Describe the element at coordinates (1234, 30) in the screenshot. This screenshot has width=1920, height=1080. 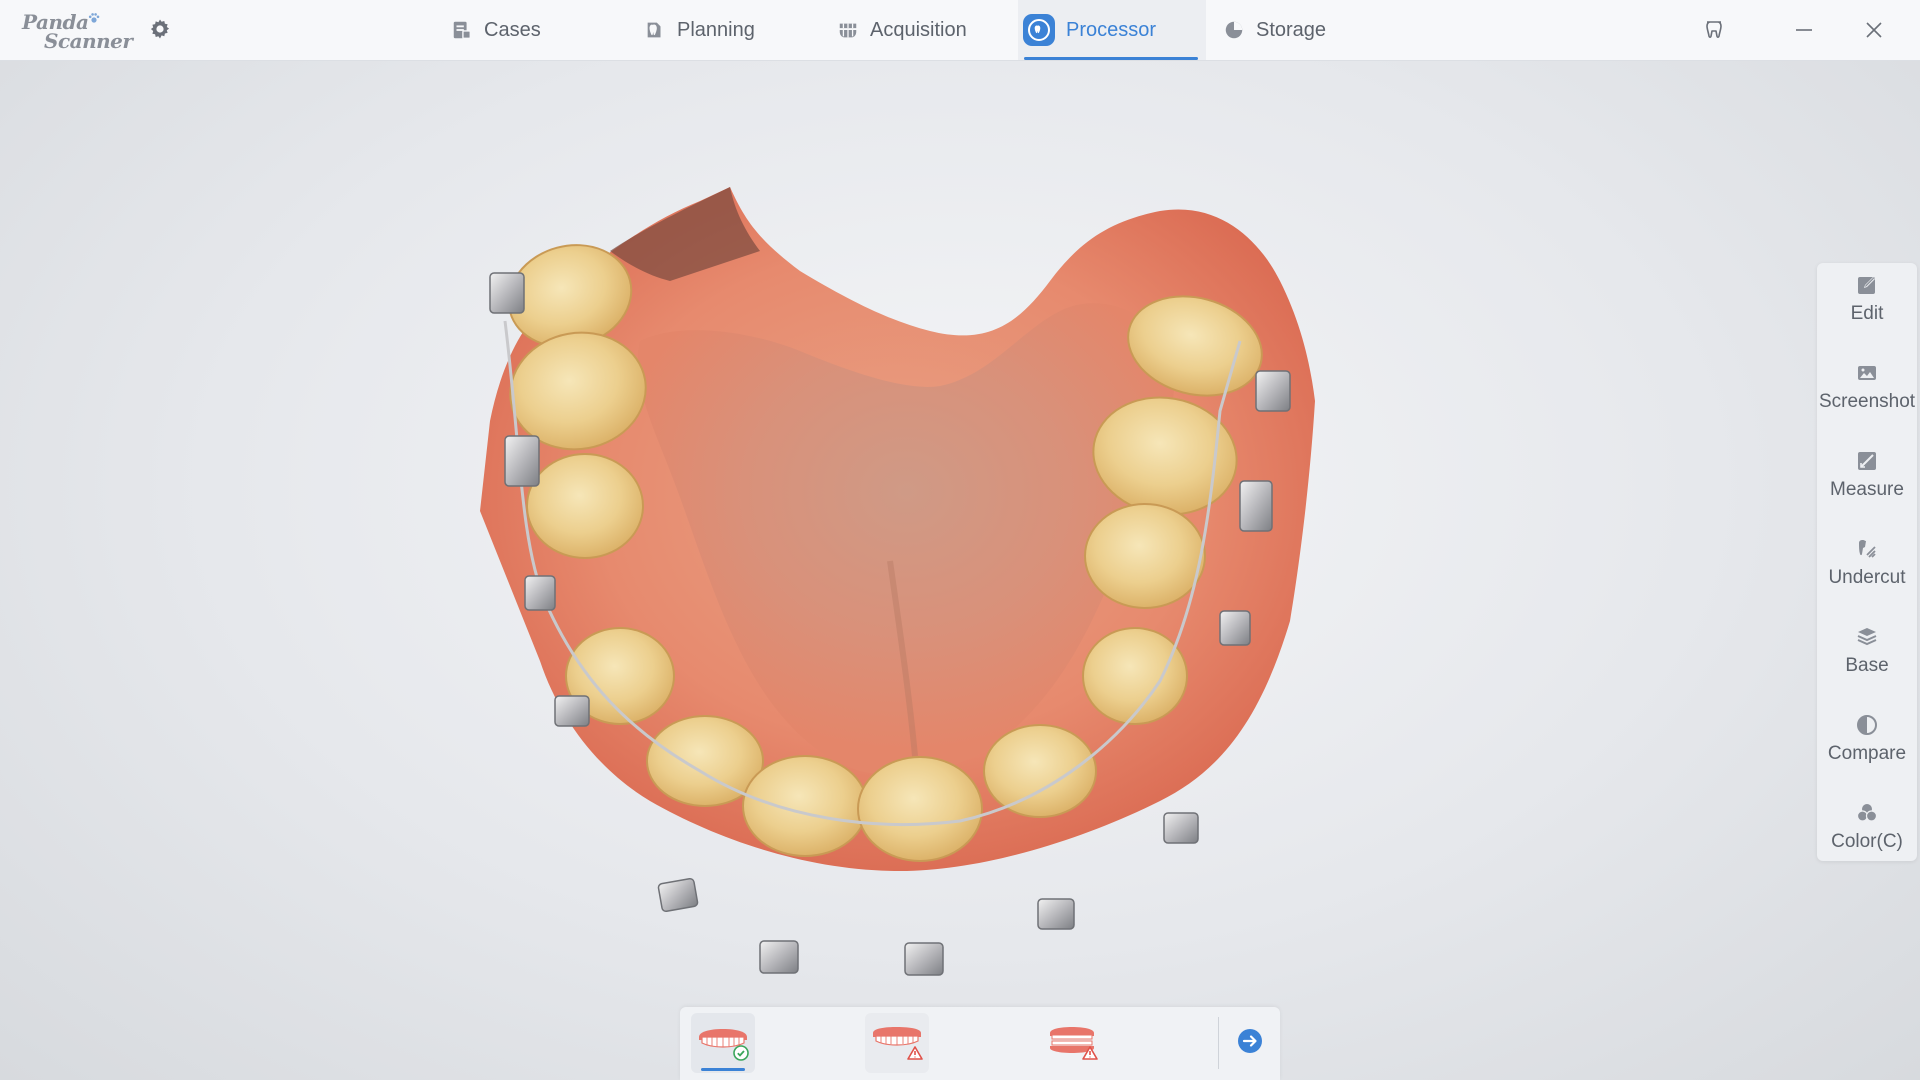
I see `storage-icon` at that location.